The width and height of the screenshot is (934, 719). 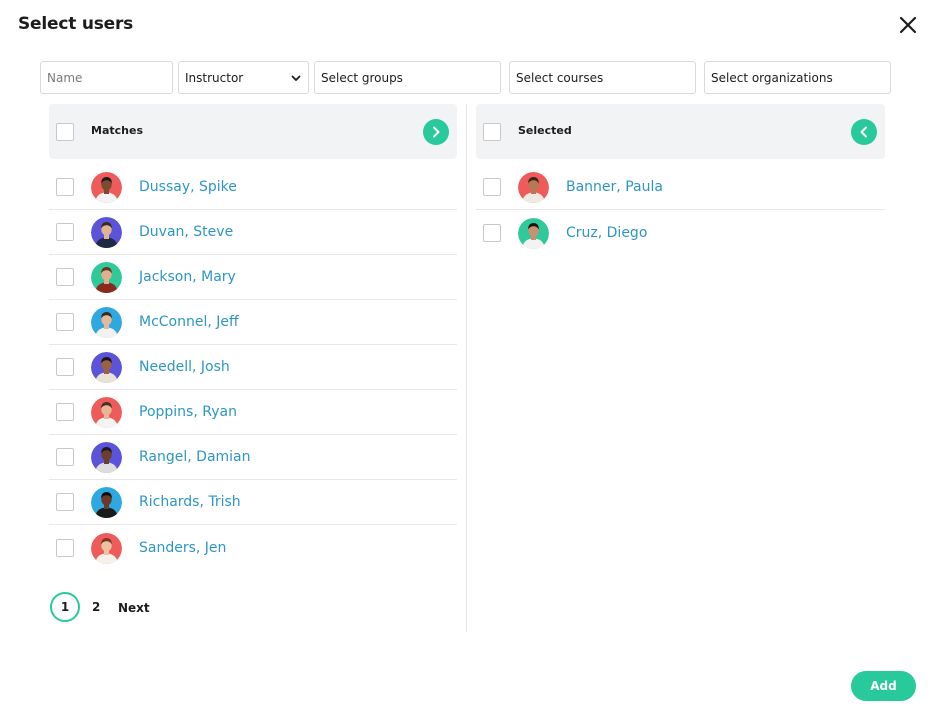 What do you see at coordinates (614, 187) in the screenshot?
I see `user-name-link: Banner, Paula` at bounding box center [614, 187].